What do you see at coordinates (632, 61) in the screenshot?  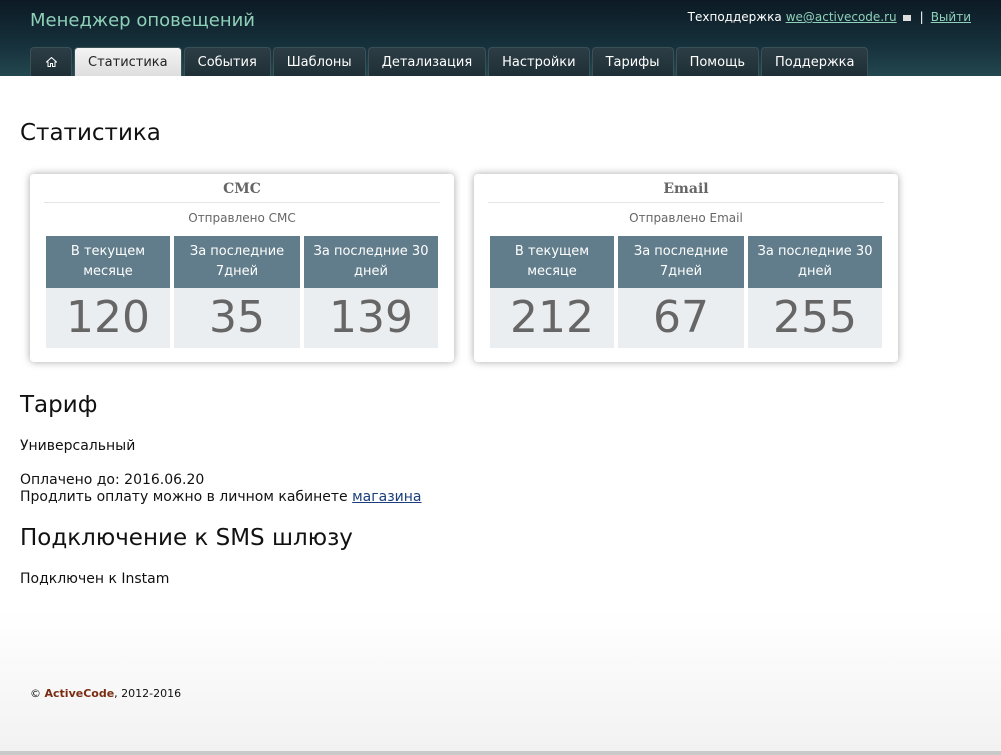 I see `tab-tariffs: Тарифы` at bounding box center [632, 61].